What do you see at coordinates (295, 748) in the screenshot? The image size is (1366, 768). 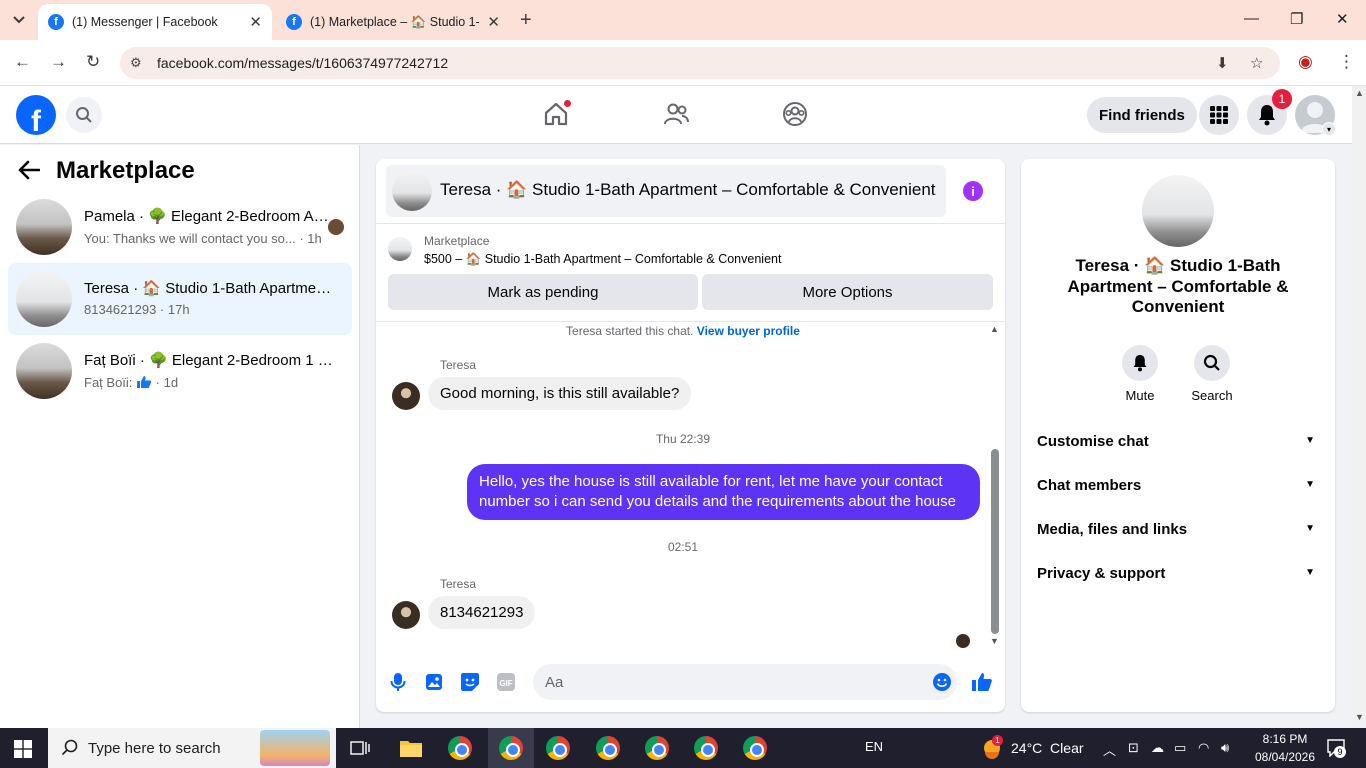 I see `search-highlight-illustration` at bounding box center [295, 748].